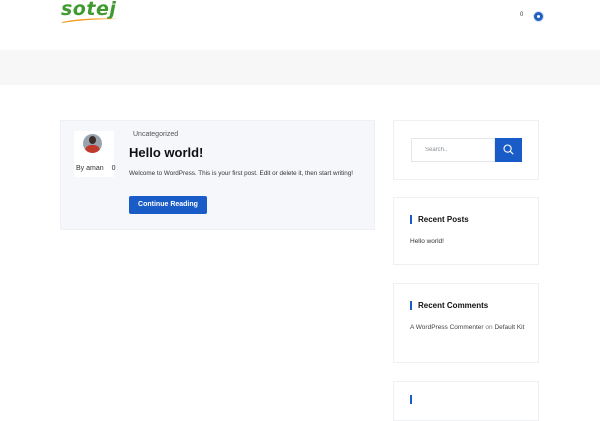  What do you see at coordinates (300, 67) in the screenshot?
I see `page-title-band` at bounding box center [300, 67].